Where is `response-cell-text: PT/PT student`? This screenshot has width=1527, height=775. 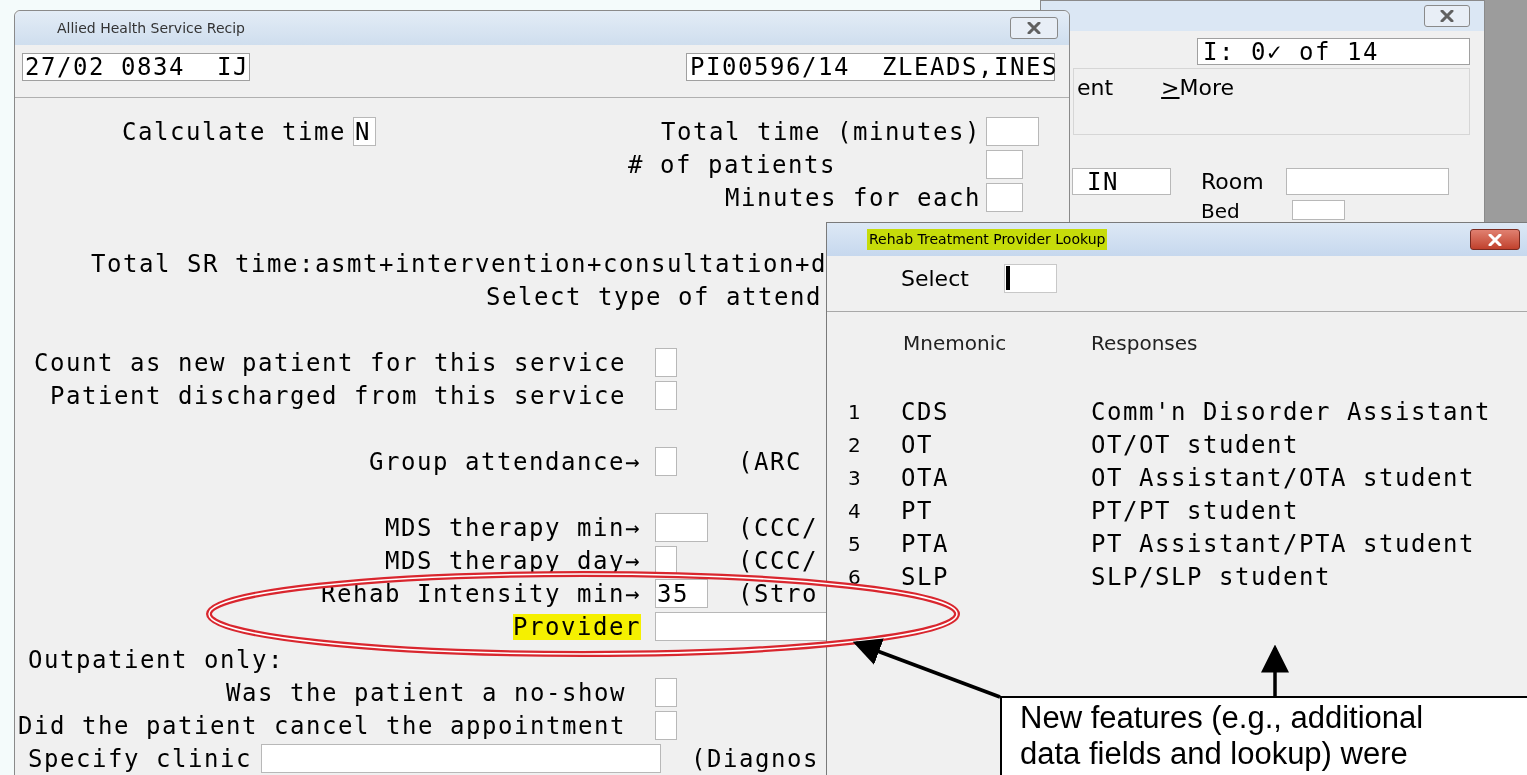
response-cell-text: PT/PT student is located at coordinates (1195, 511).